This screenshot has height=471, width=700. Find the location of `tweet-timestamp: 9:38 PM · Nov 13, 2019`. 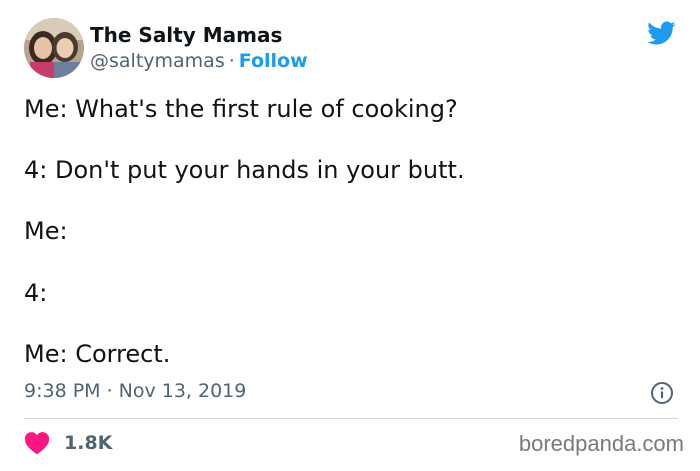

tweet-timestamp: 9:38 PM · Nov 13, 2019 is located at coordinates (135, 391).